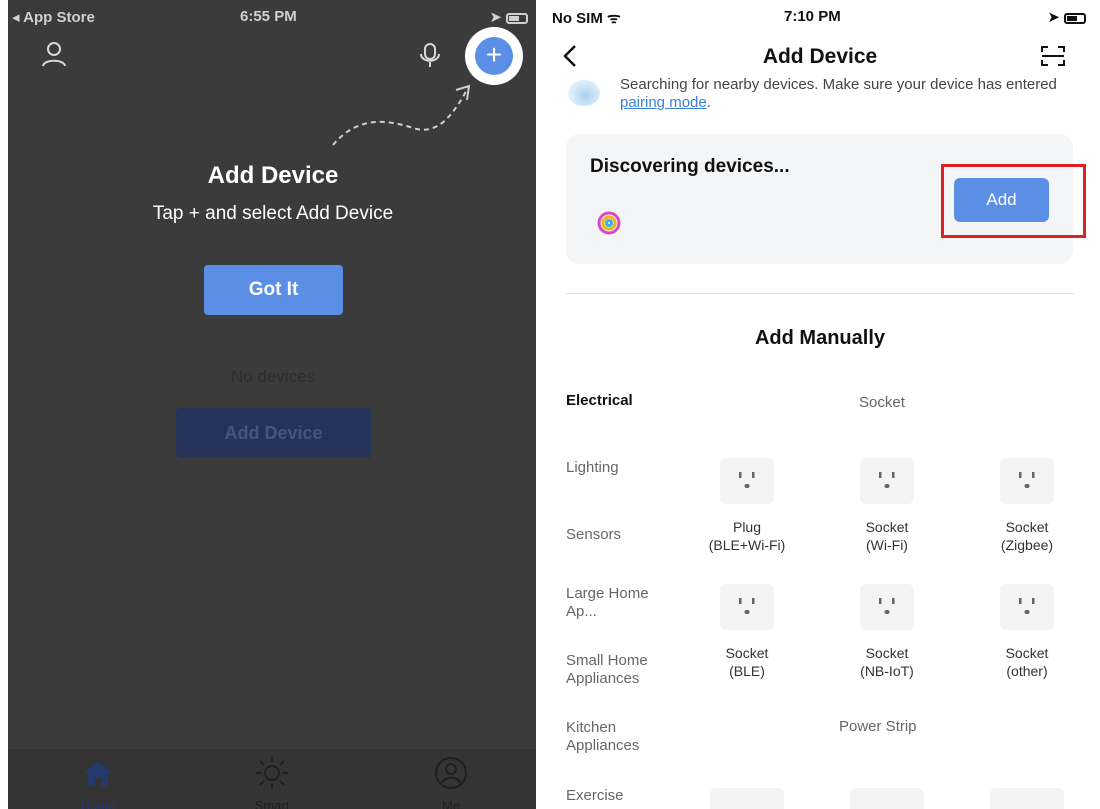 This screenshot has height=809, width=1100. I want to click on status-time: 6:55 PM, so click(268, 16).